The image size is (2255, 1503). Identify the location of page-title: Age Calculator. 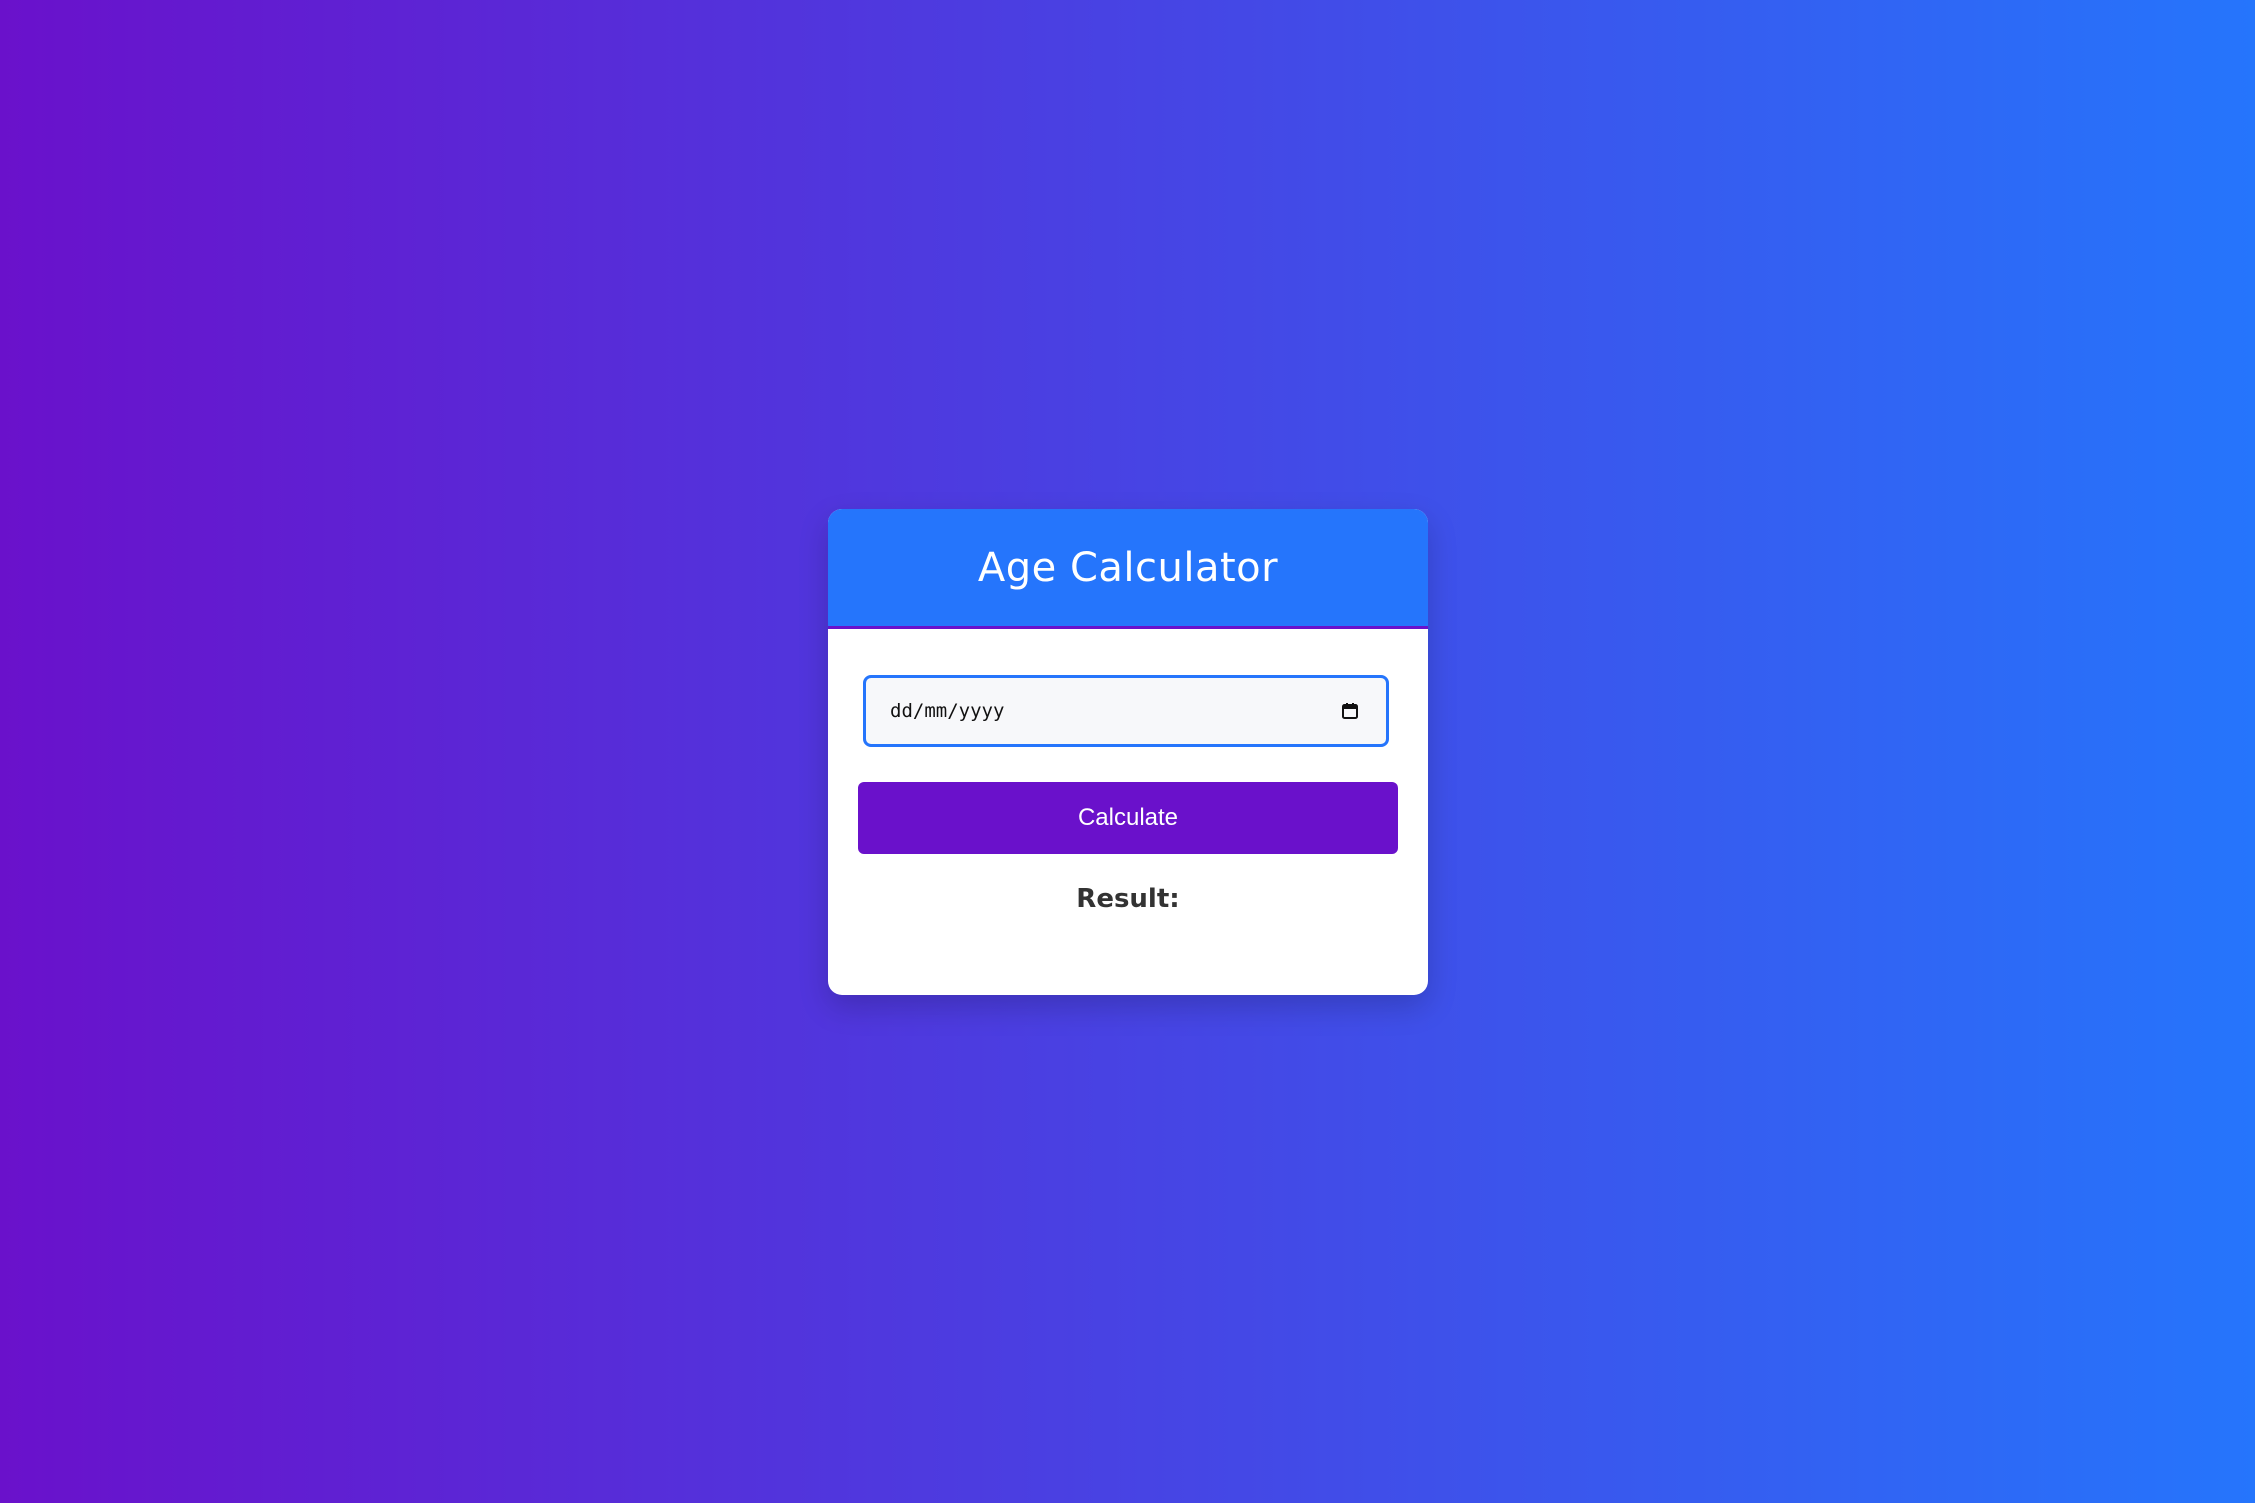
(1128, 567).